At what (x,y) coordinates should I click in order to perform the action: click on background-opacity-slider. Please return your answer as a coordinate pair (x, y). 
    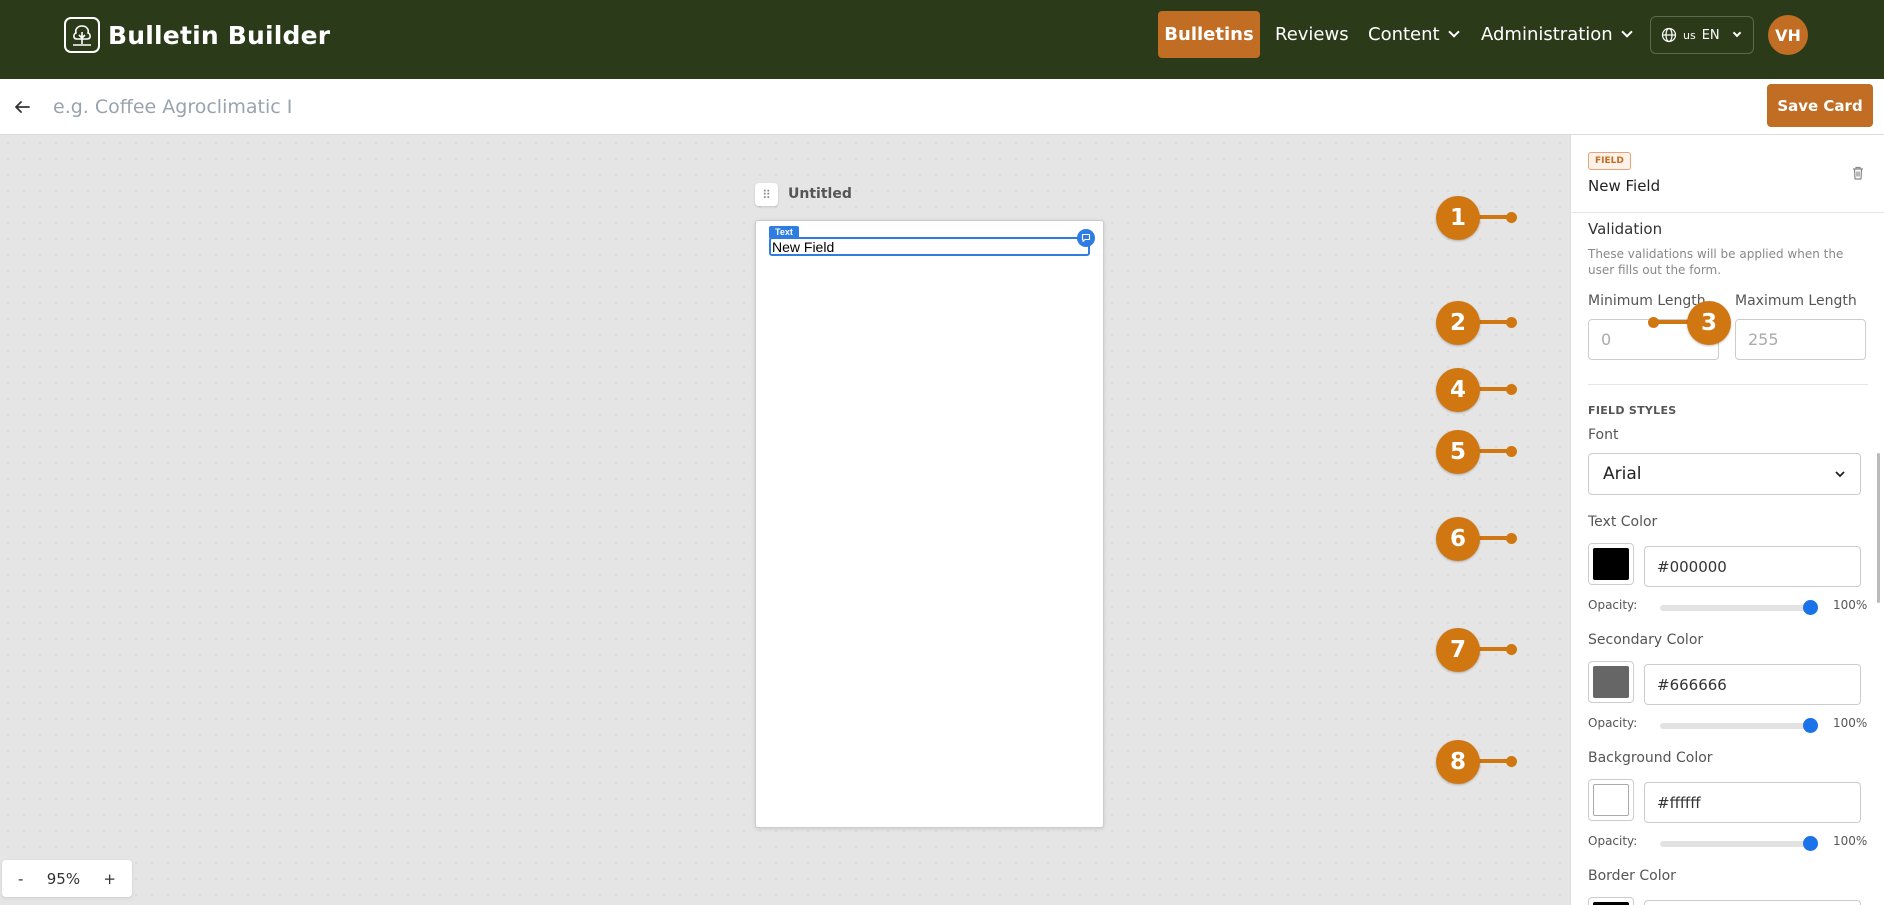
    Looking at the image, I should click on (1737, 844).